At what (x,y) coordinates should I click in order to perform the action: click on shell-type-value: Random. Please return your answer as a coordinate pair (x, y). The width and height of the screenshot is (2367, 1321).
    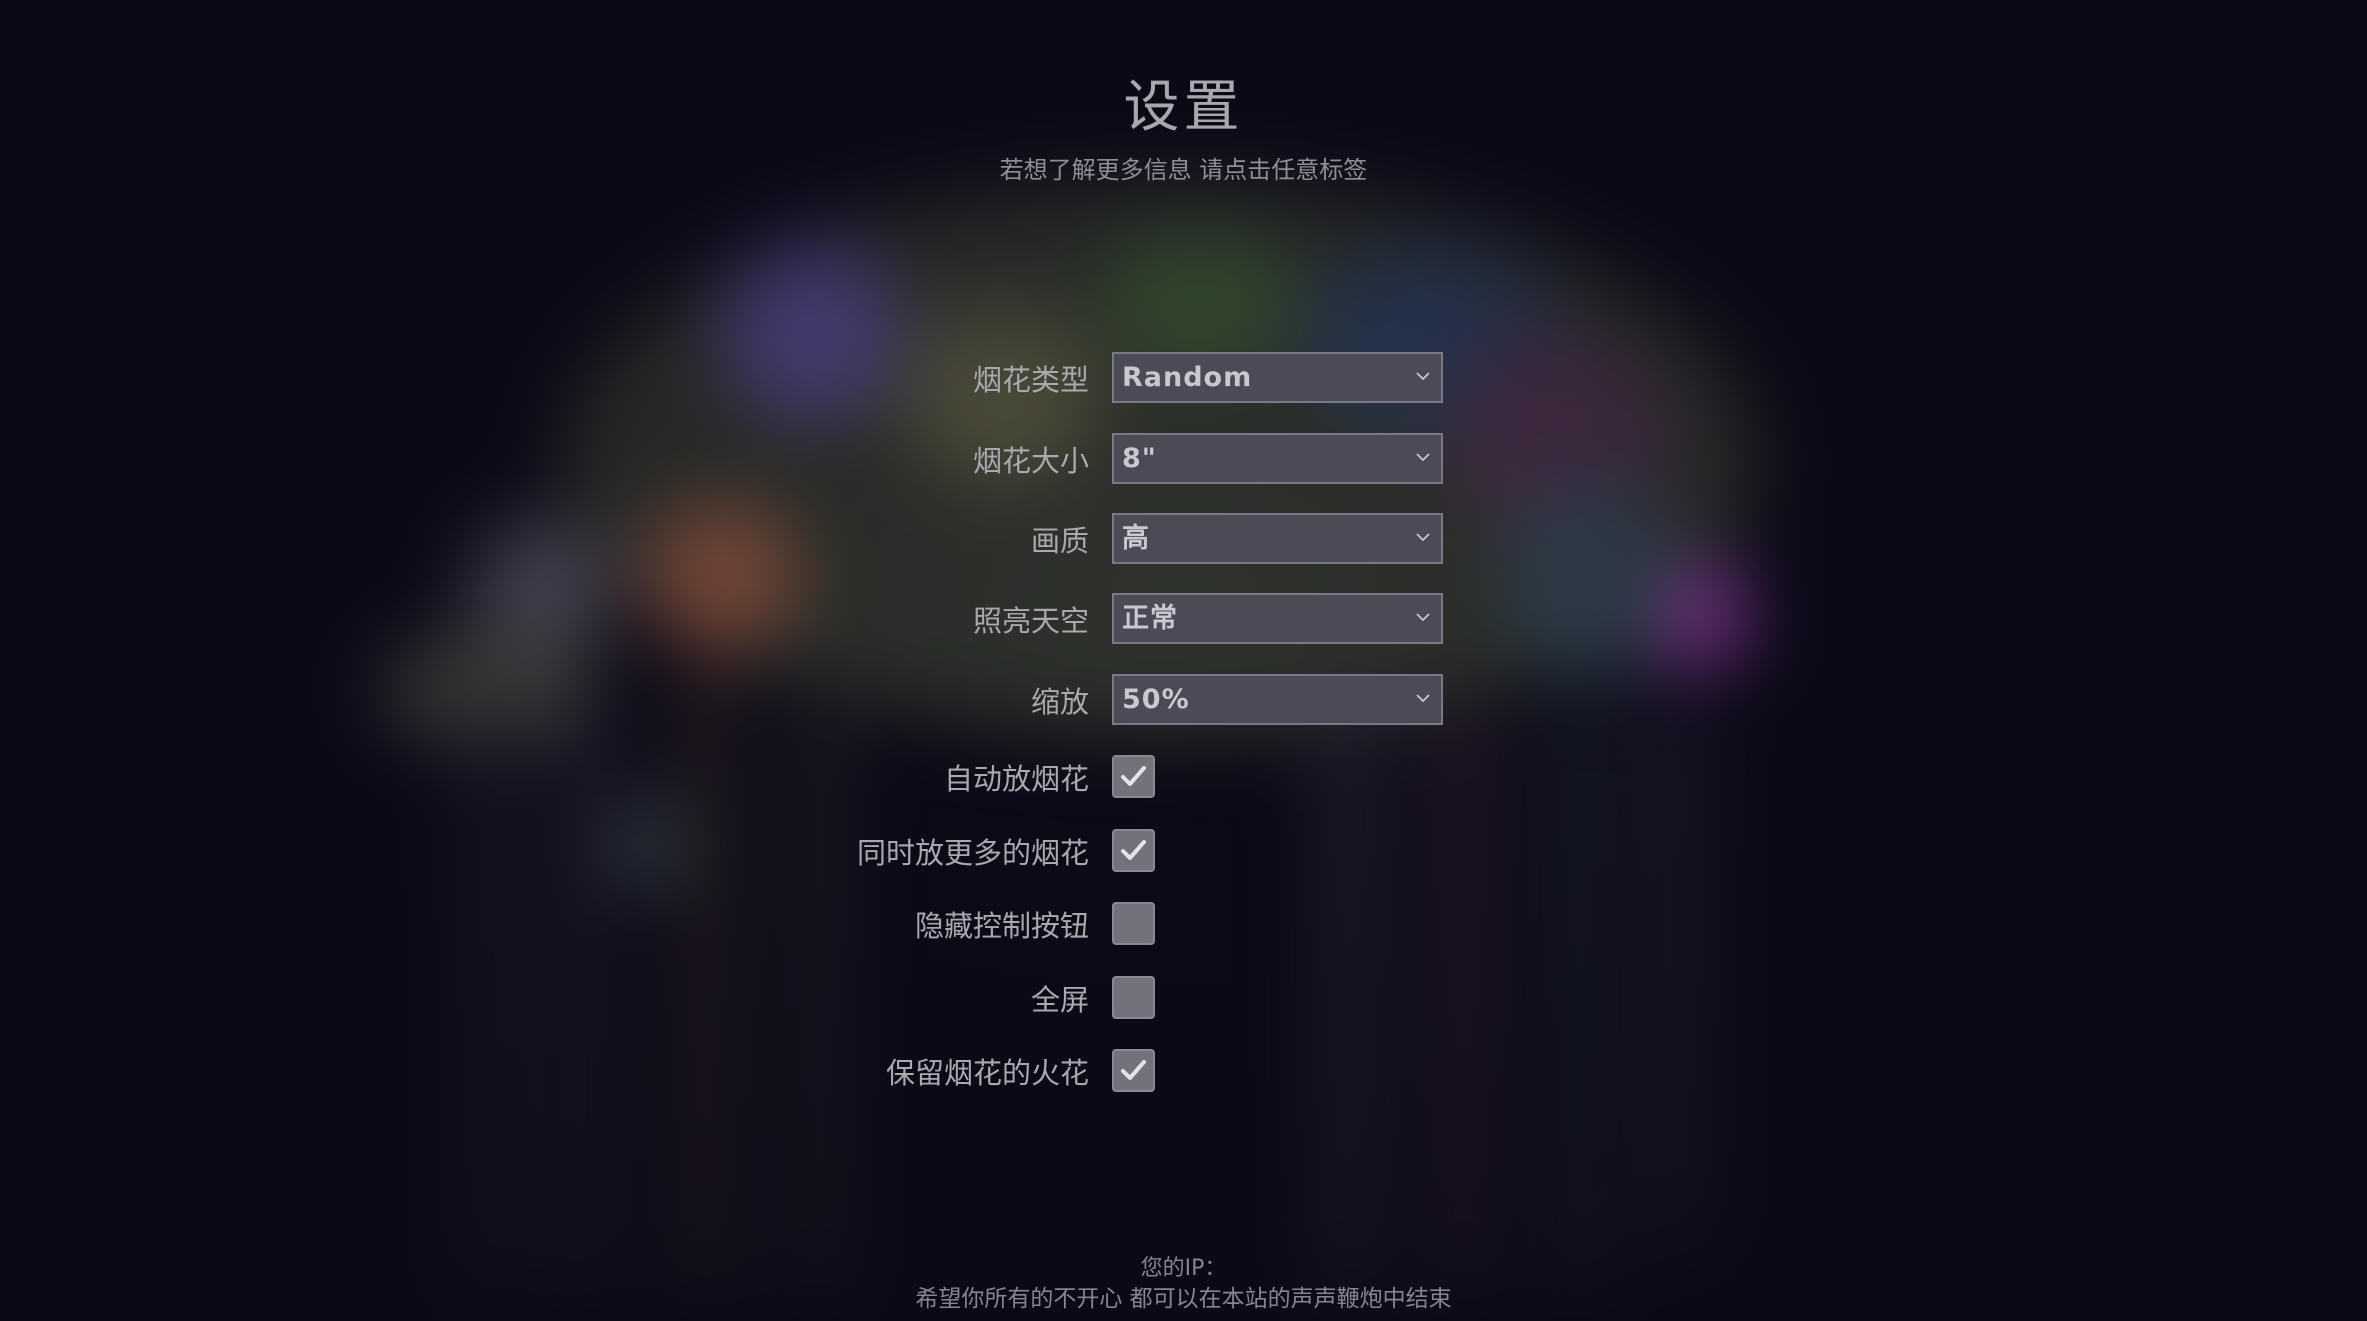
    Looking at the image, I should click on (1187, 377).